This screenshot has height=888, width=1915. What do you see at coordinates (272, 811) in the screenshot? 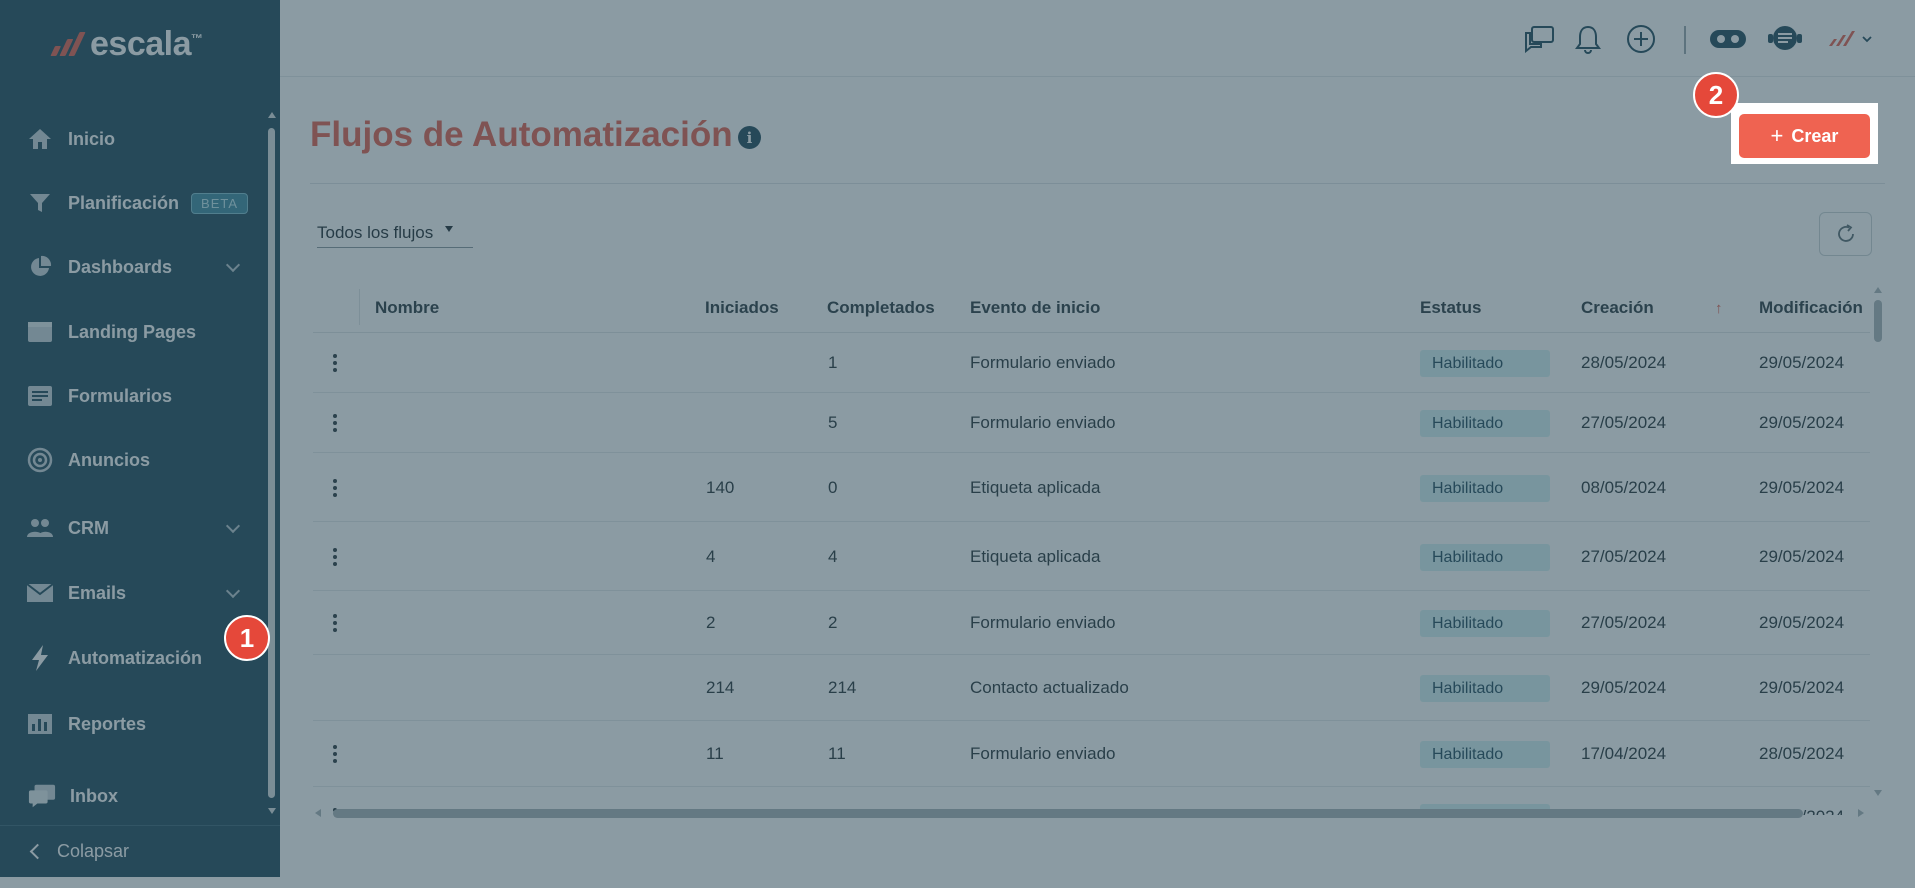
I see `sidebar-scroll-down-icon` at bounding box center [272, 811].